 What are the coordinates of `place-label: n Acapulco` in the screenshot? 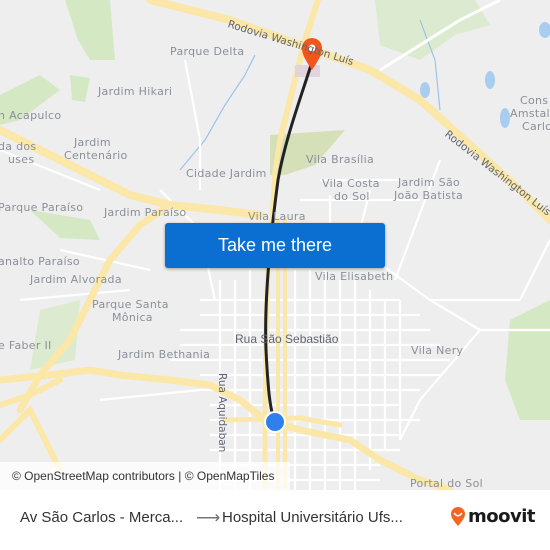 It's located at (31, 115).